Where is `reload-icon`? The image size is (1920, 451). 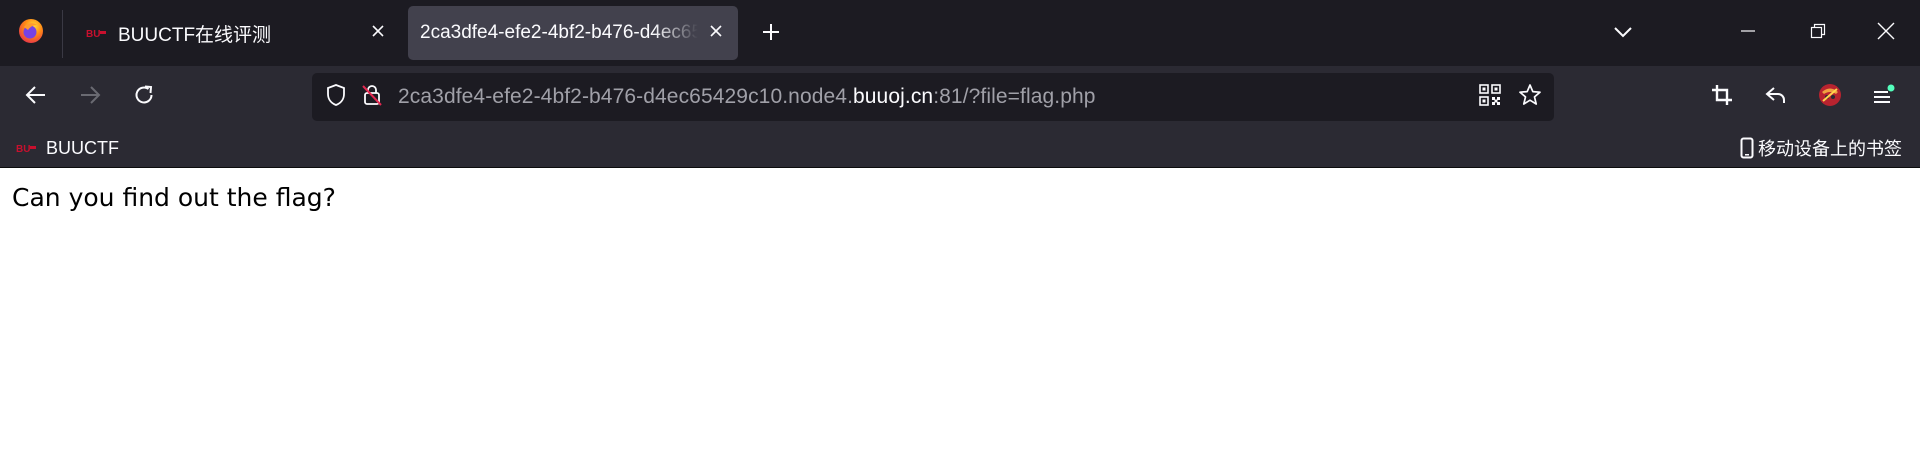
reload-icon is located at coordinates (144, 97).